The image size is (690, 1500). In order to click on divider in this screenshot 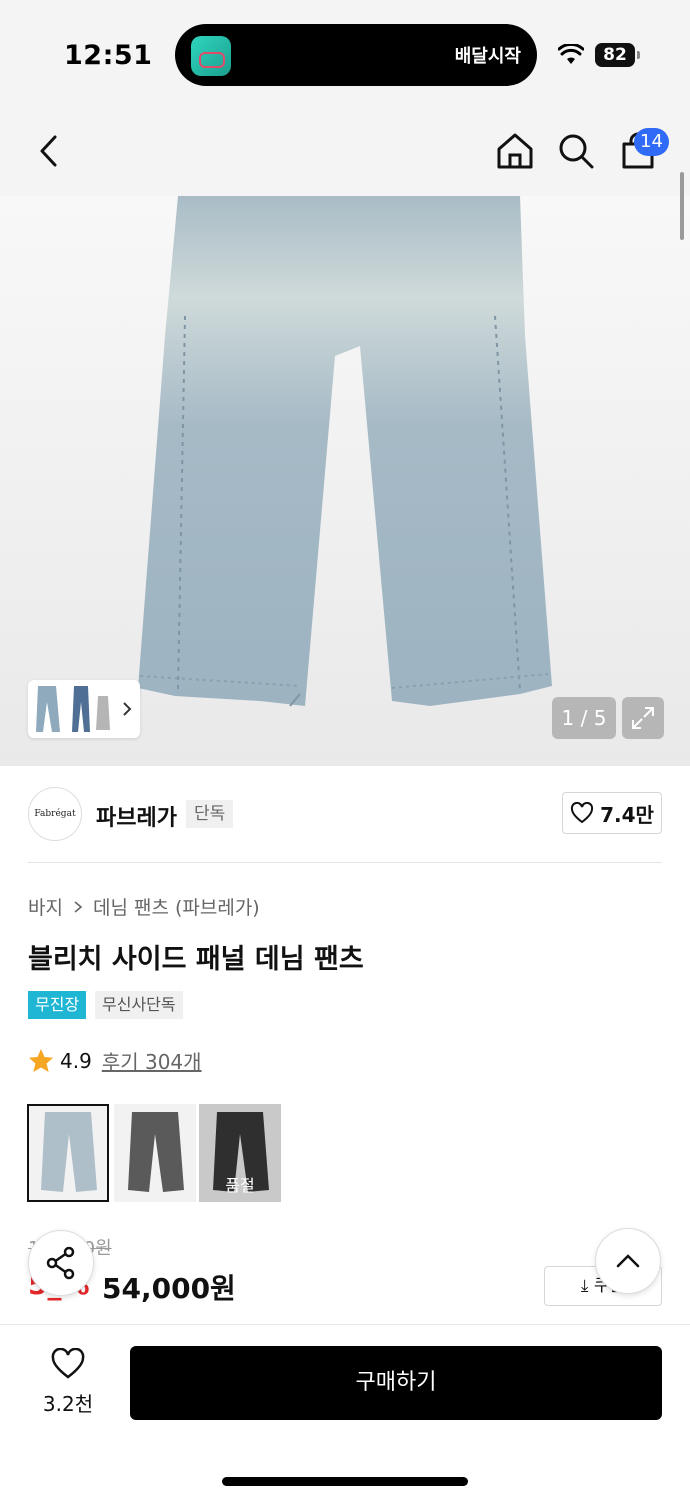, I will do `click(345, 862)`.